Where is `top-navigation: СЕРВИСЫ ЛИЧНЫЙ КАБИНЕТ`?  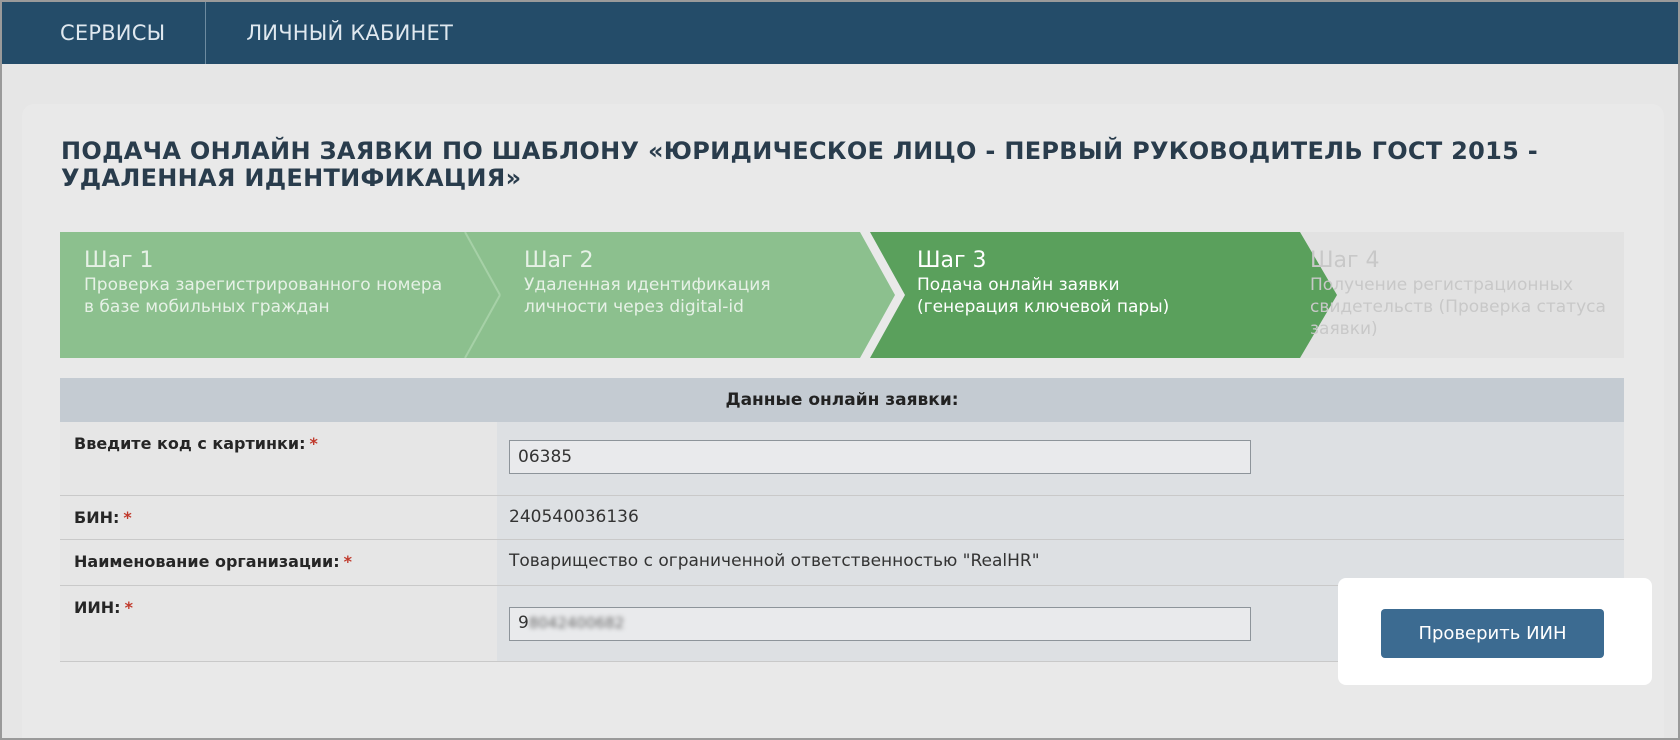 top-navigation: СЕРВИСЫ ЛИЧНЫЙ КАБИНЕТ is located at coordinates (840, 33).